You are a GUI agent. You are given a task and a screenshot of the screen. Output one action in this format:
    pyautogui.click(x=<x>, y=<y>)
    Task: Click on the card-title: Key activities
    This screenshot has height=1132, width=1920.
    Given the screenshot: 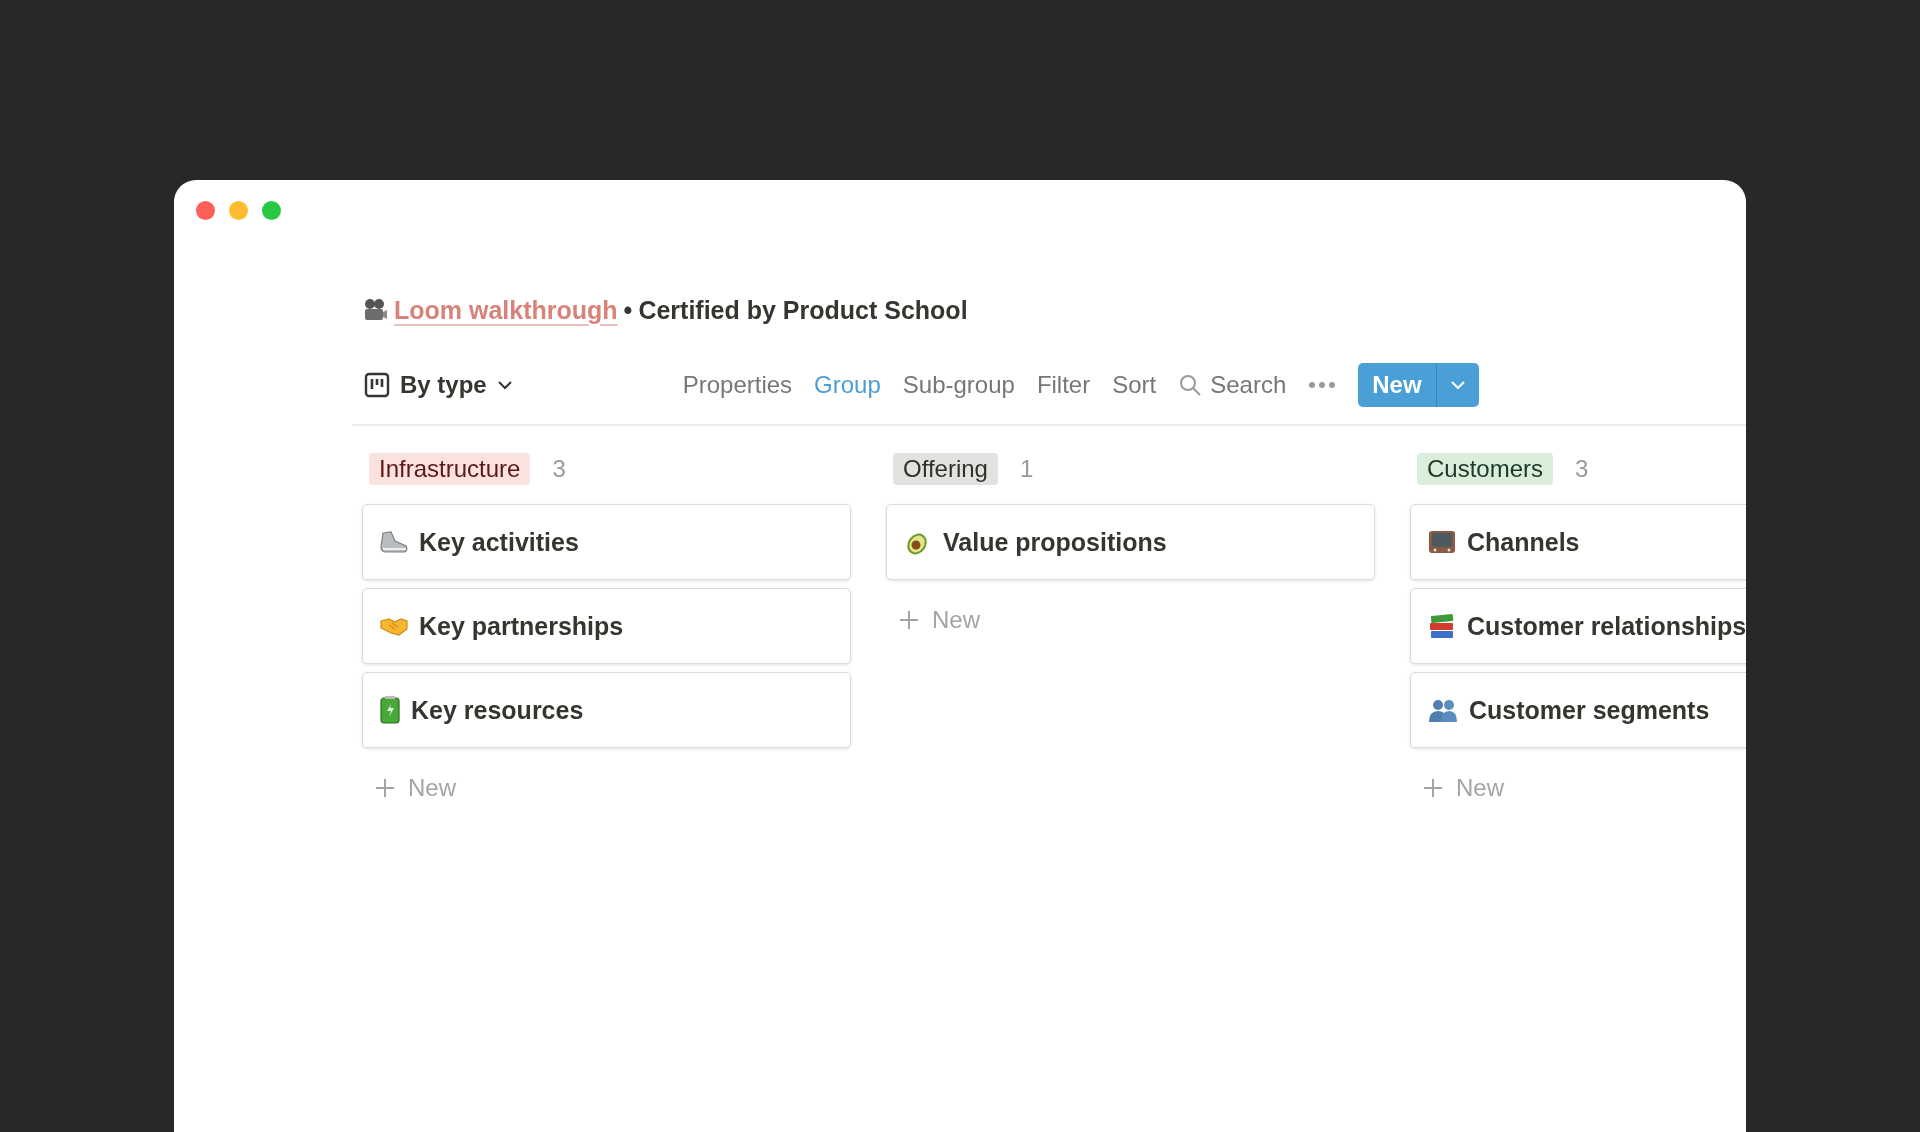 What is the action you would take?
    pyautogui.click(x=499, y=542)
    